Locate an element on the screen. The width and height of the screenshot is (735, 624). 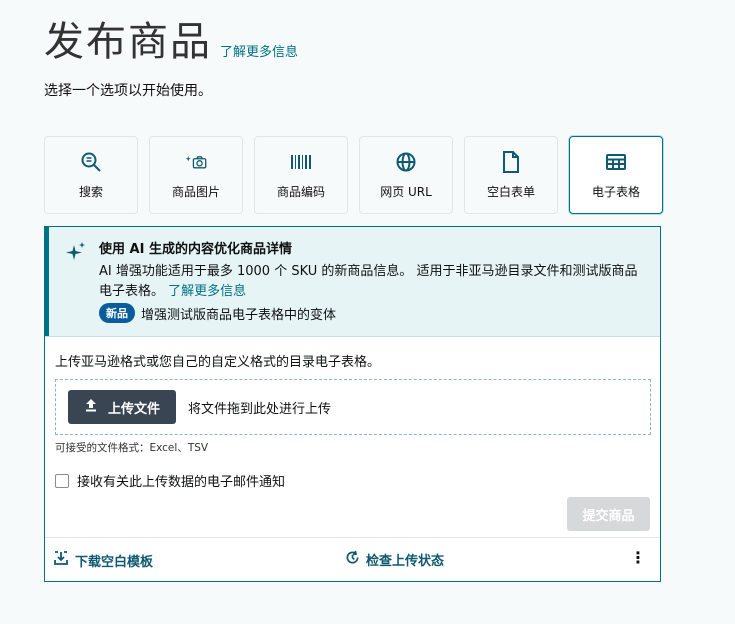
learn-more-link: 了解更多信息 is located at coordinates (259, 50).